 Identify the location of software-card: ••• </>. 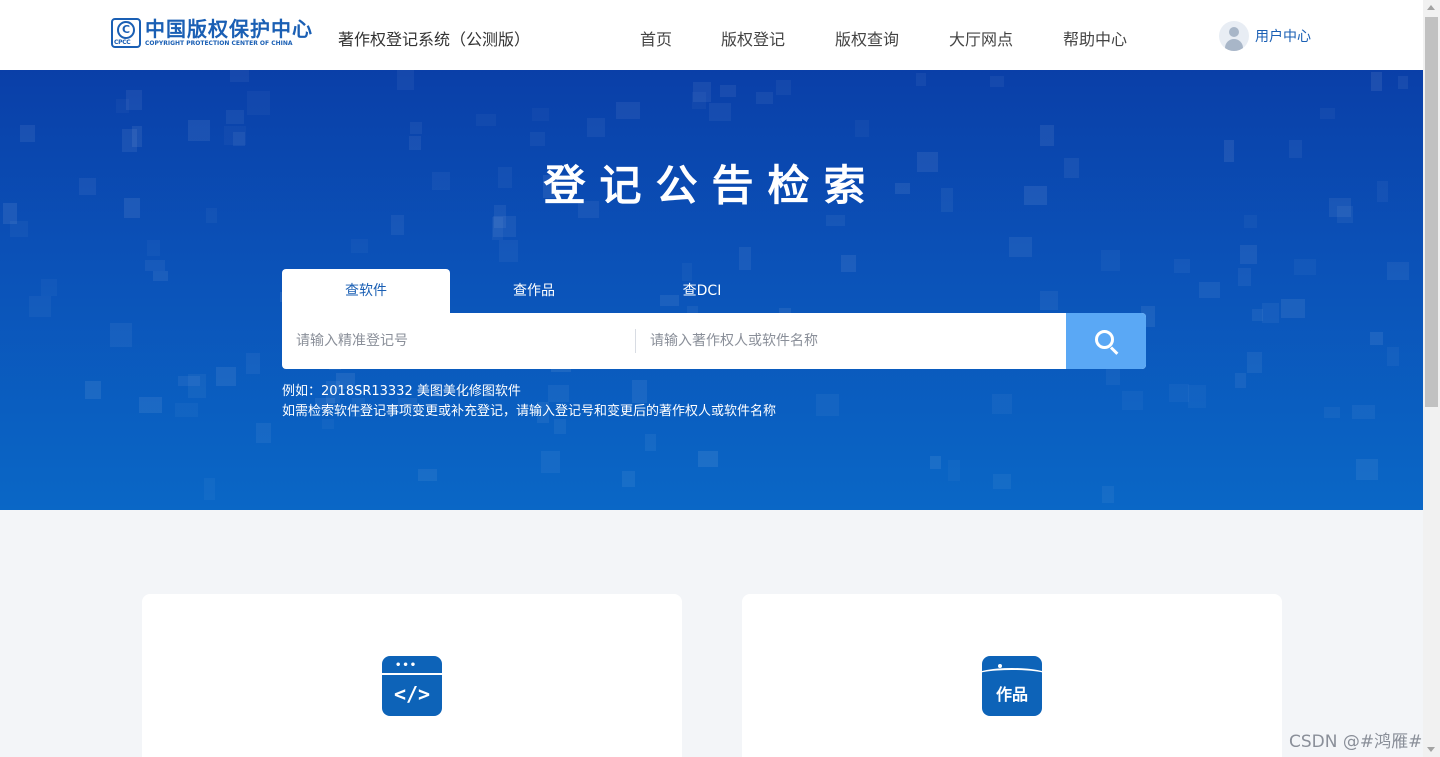
(412, 675).